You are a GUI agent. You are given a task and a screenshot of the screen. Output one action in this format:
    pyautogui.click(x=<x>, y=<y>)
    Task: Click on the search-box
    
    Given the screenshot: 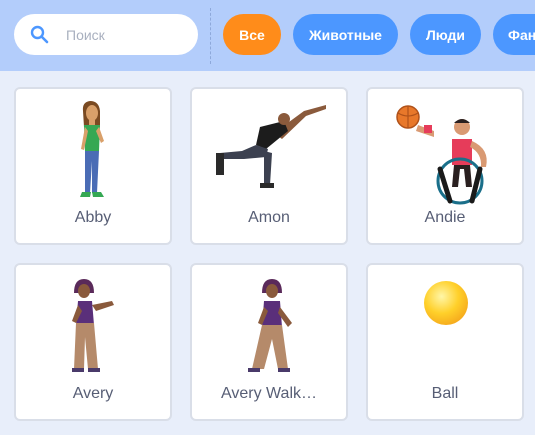 What is the action you would take?
    pyautogui.click(x=106, y=34)
    